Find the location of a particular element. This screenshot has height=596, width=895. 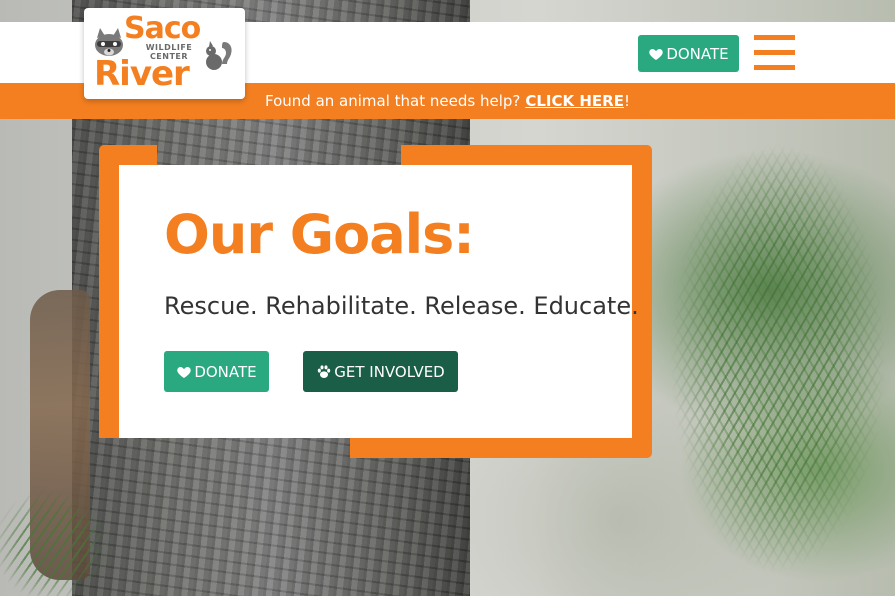

alert-click-here-link: CLICK HERE is located at coordinates (574, 101).